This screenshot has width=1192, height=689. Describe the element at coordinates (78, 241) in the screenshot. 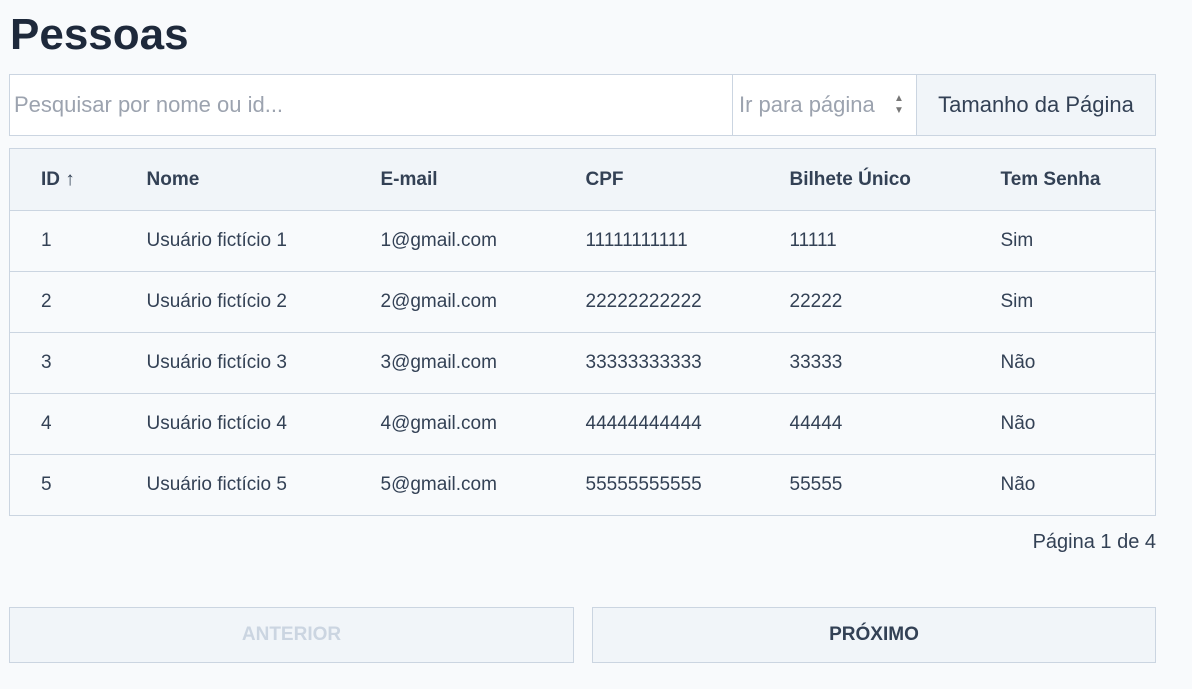

I see `cell-id: 1` at that location.